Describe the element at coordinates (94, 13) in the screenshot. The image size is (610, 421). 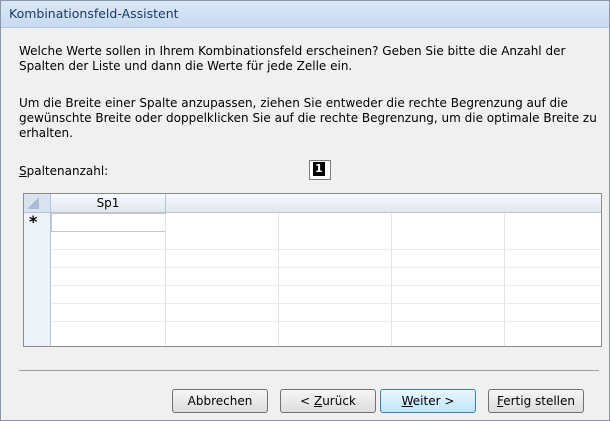
I see `window-title: Kombinationsfeld-Assistent` at that location.